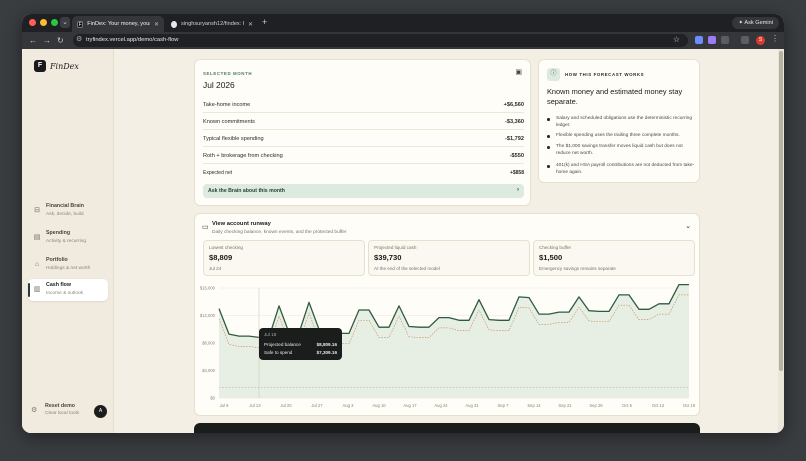 The height and width of the screenshot is (461, 806). I want to click on x-tick-label: Aug 10, so click(379, 405).